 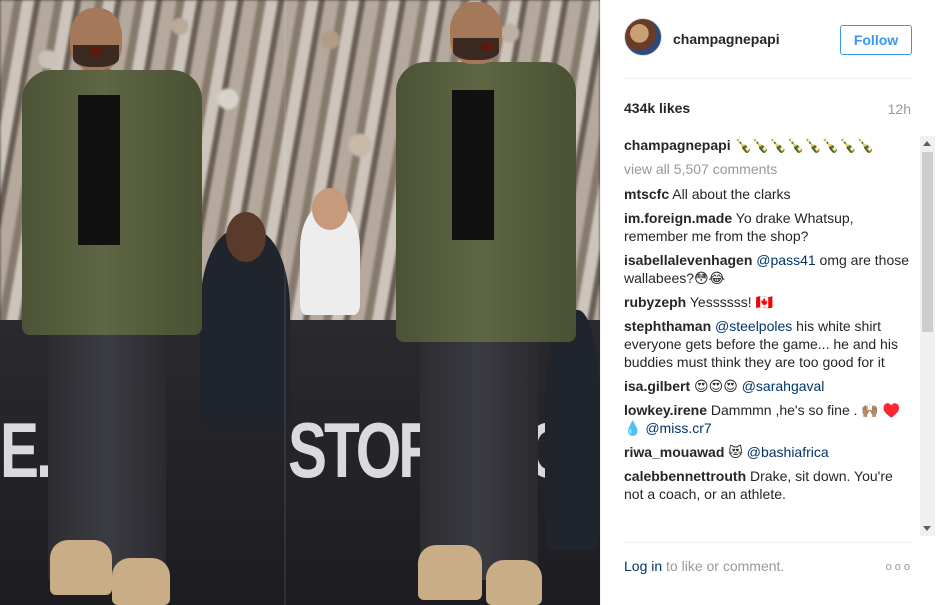 What do you see at coordinates (899, 567) in the screenshot?
I see `more-options-icon: ooo` at bounding box center [899, 567].